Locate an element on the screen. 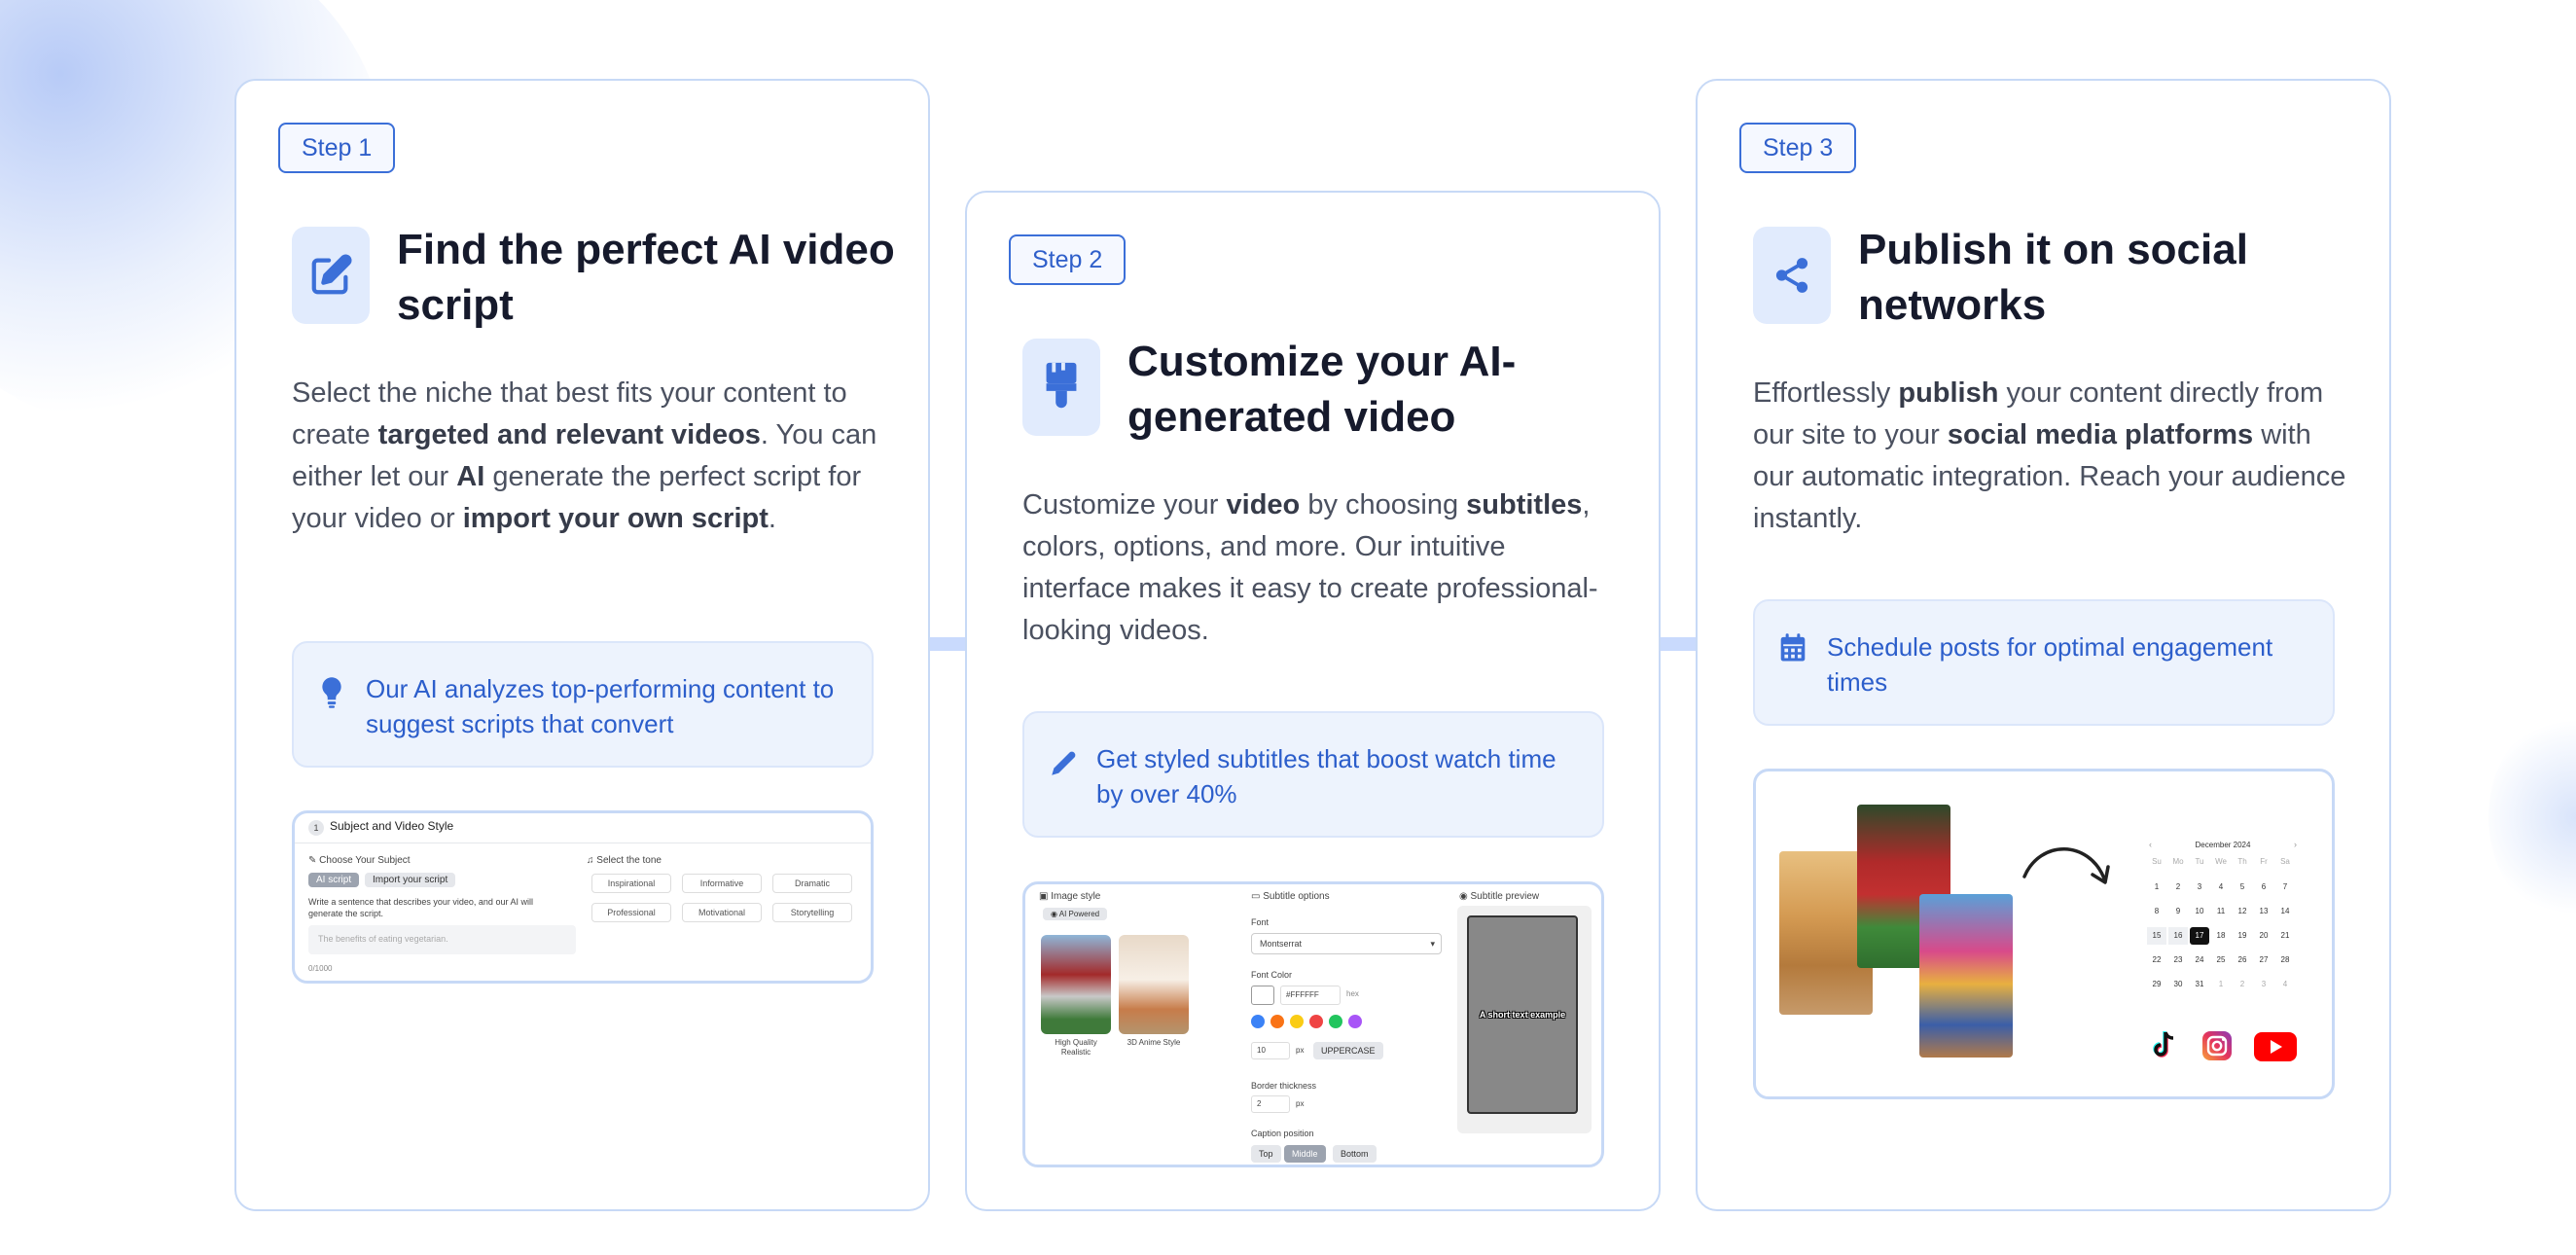  style-caption: High Quality Realistic is located at coordinates (1076, 1047).